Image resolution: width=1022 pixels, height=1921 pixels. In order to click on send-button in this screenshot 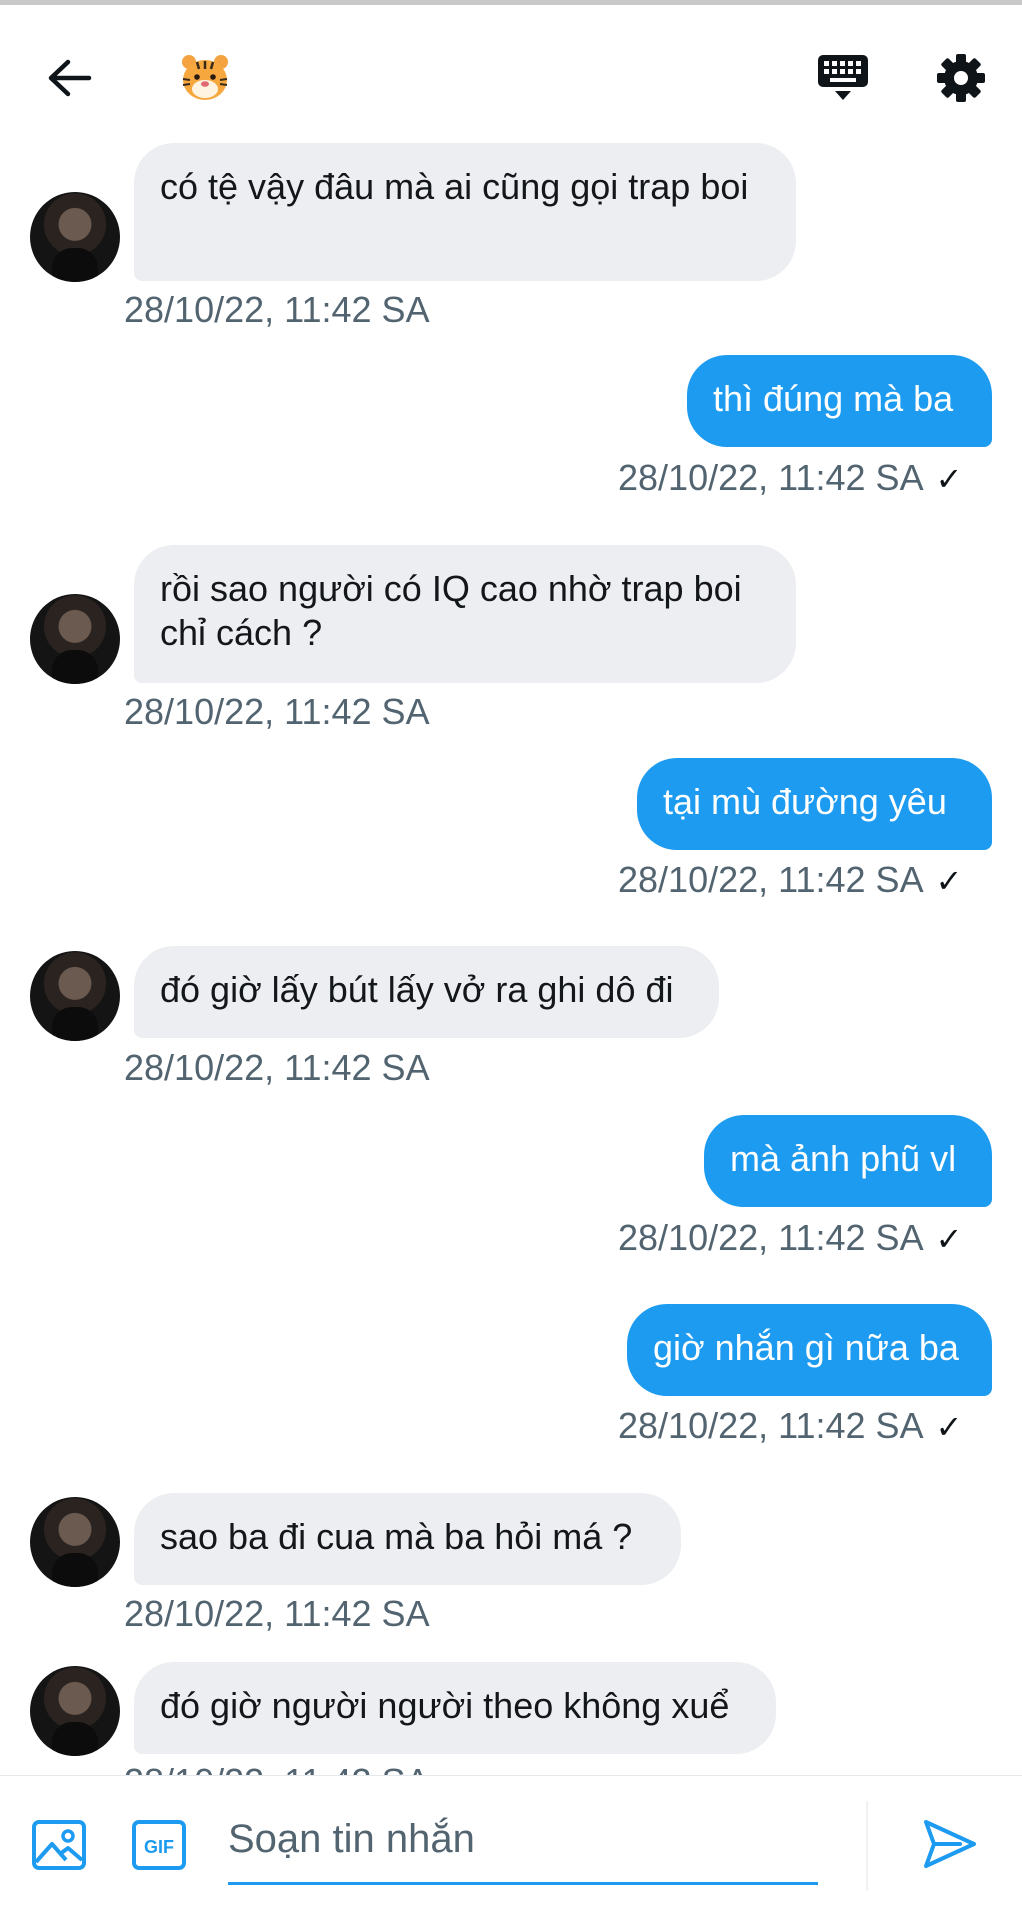, I will do `click(953, 1847)`.